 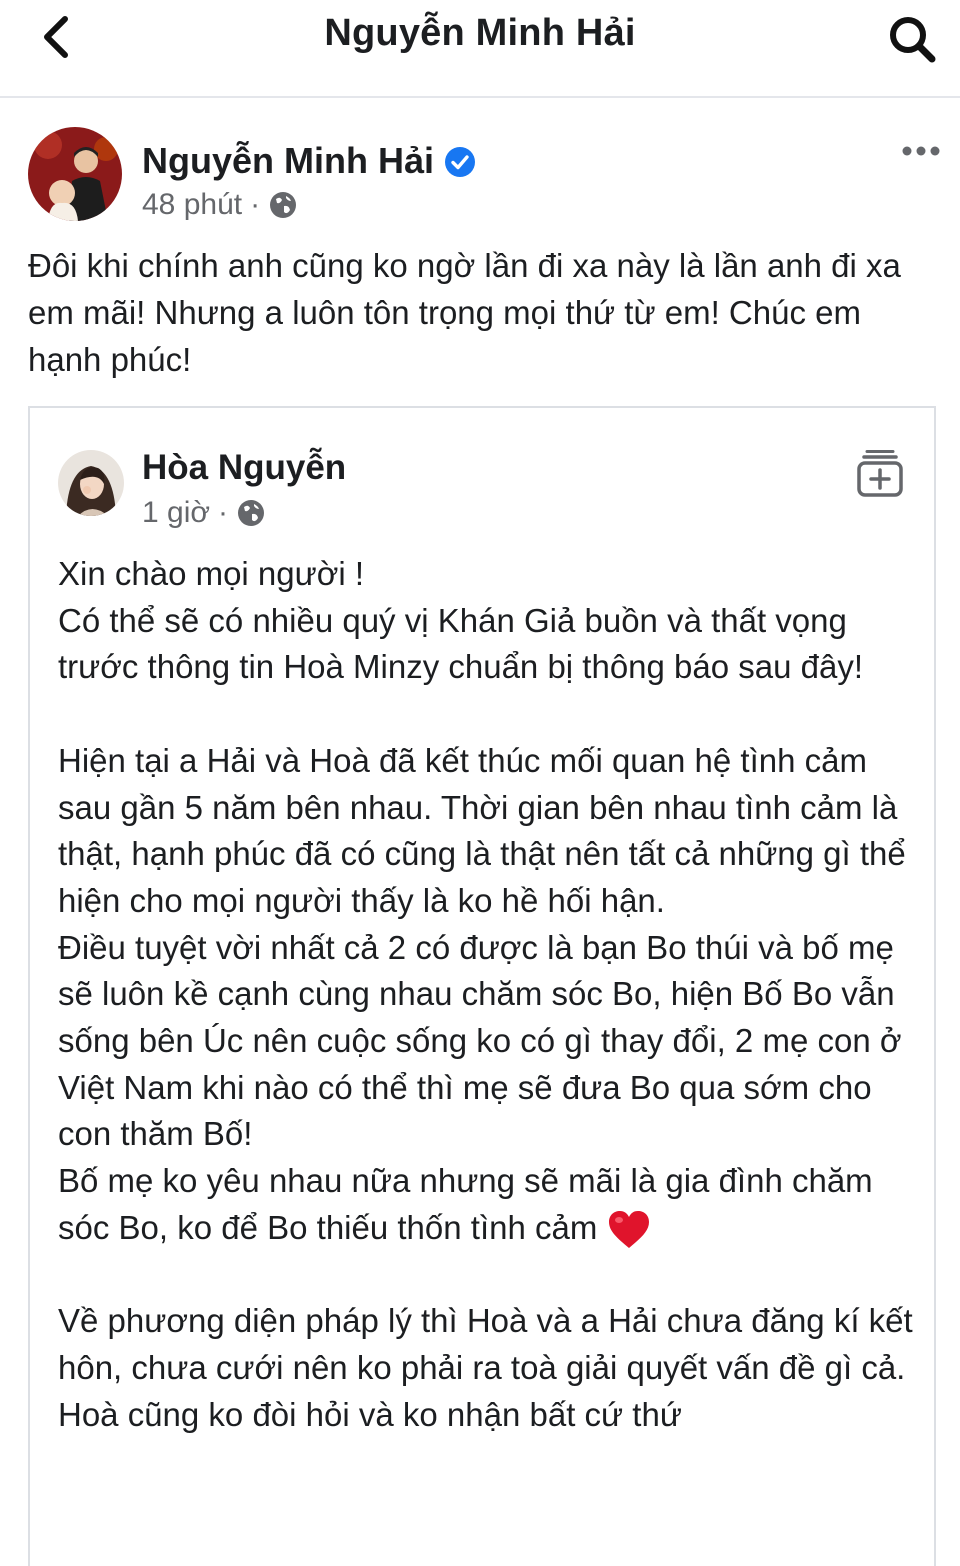 I want to click on page-title: Nguyễn Minh Hải, so click(x=480, y=33).